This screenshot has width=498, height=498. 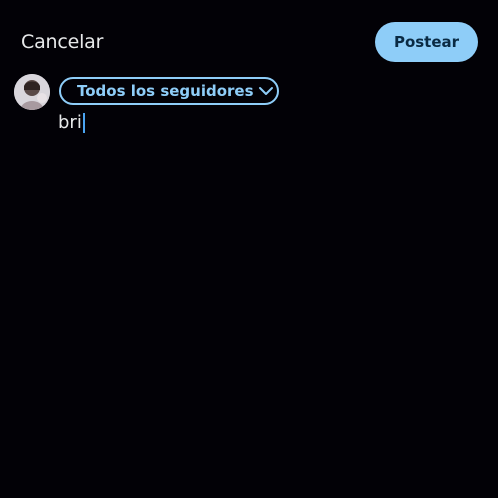 I want to click on text-caret, so click(x=83, y=123).